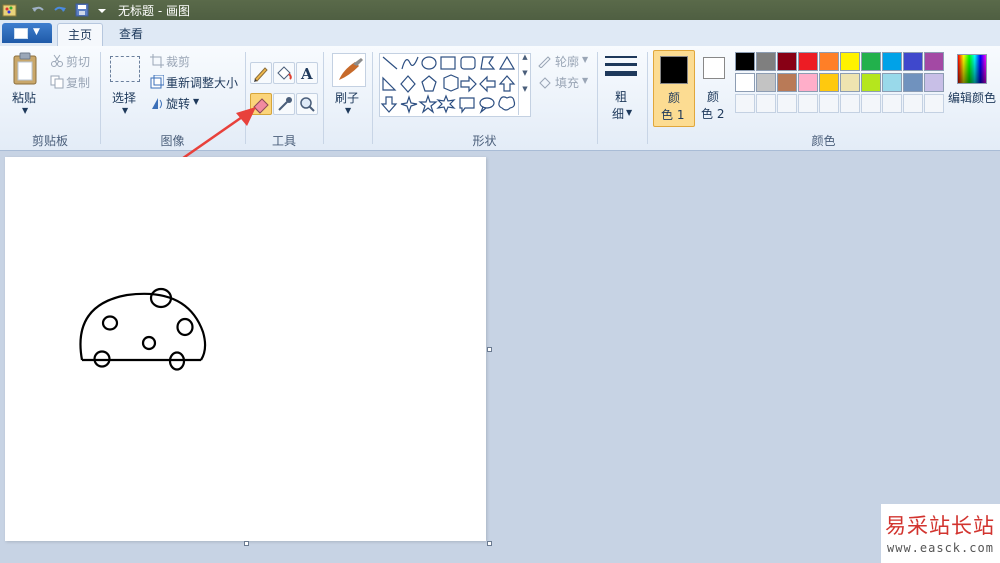 The width and height of the screenshot is (1000, 563). I want to click on save-icon, so click(82, 10).